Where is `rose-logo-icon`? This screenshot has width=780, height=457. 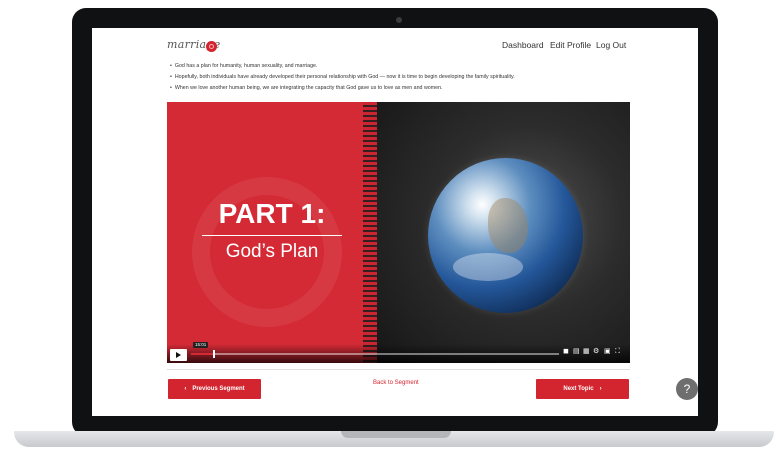
rose-logo-icon is located at coordinates (211, 46).